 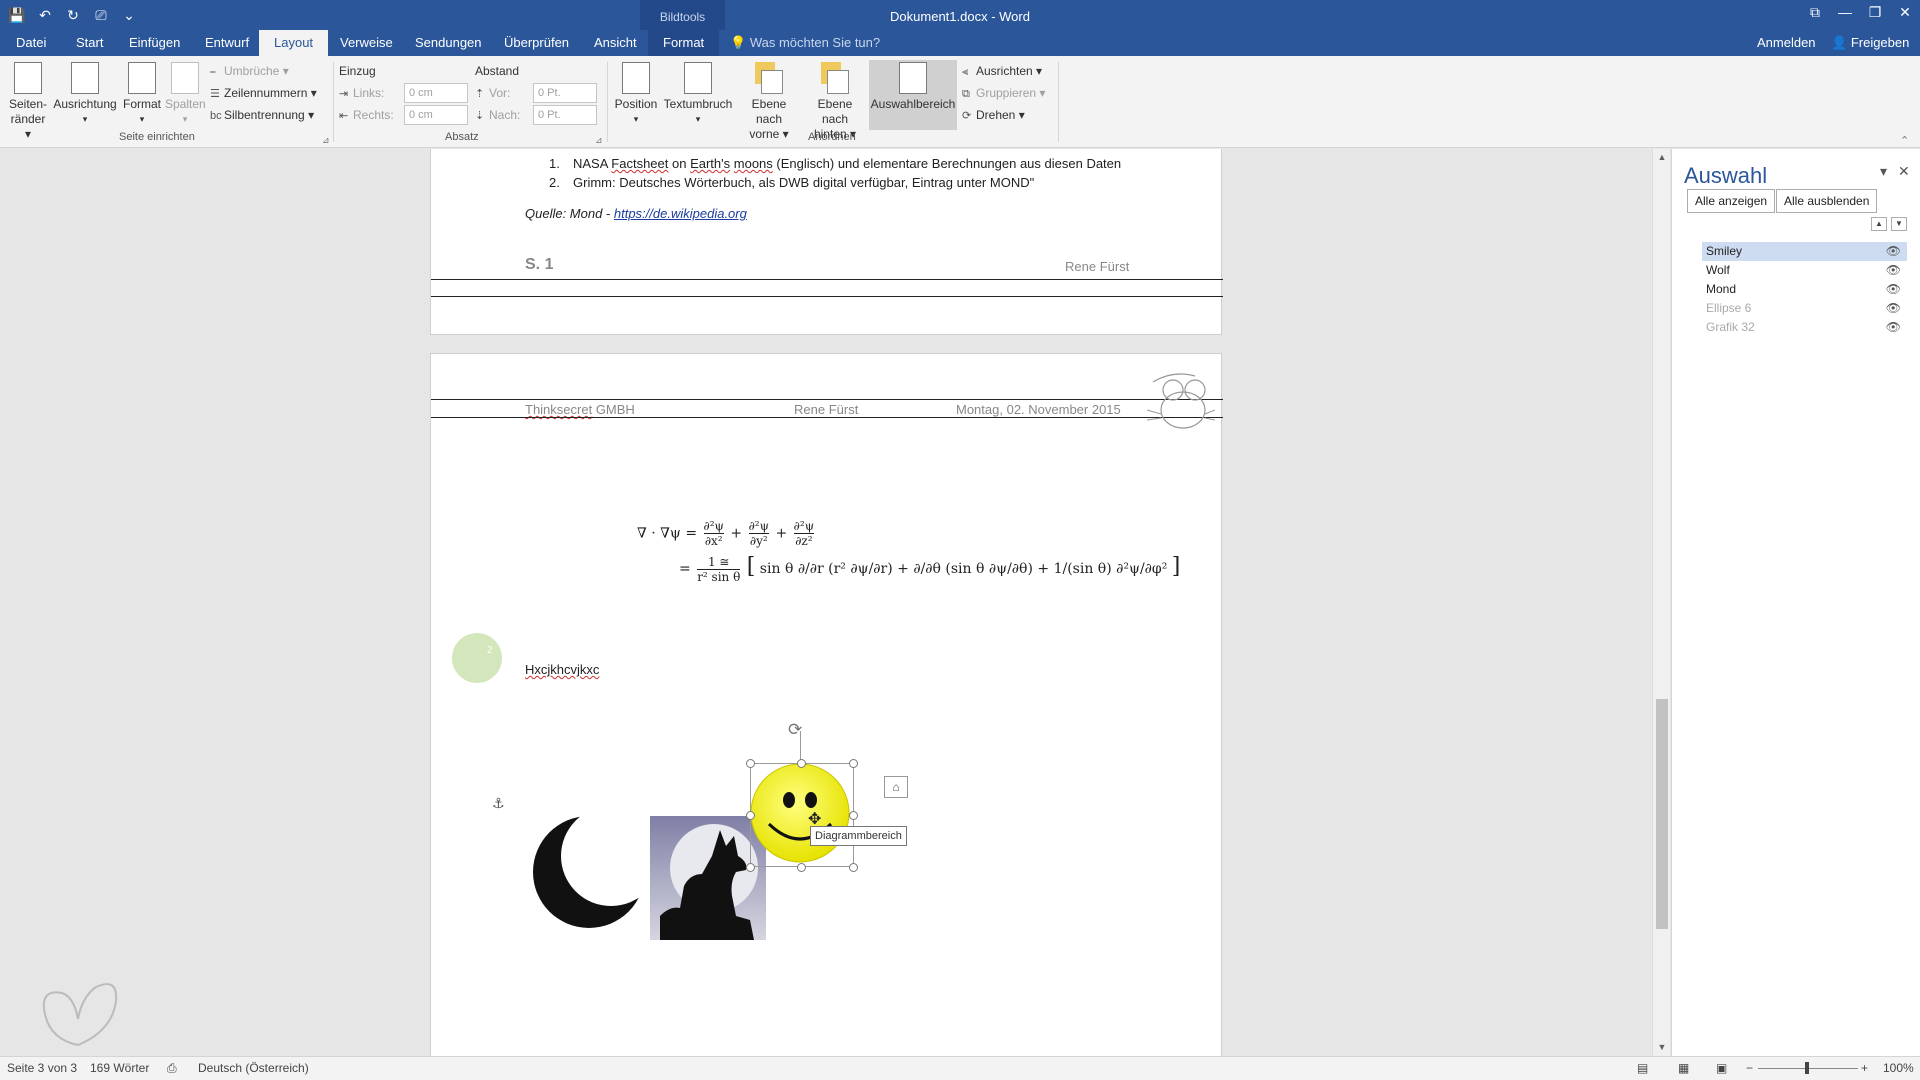 What do you see at coordinates (1003, 93) in the screenshot?
I see `group-button: ⧉ Gruppieren ▾` at bounding box center [1003, 93].